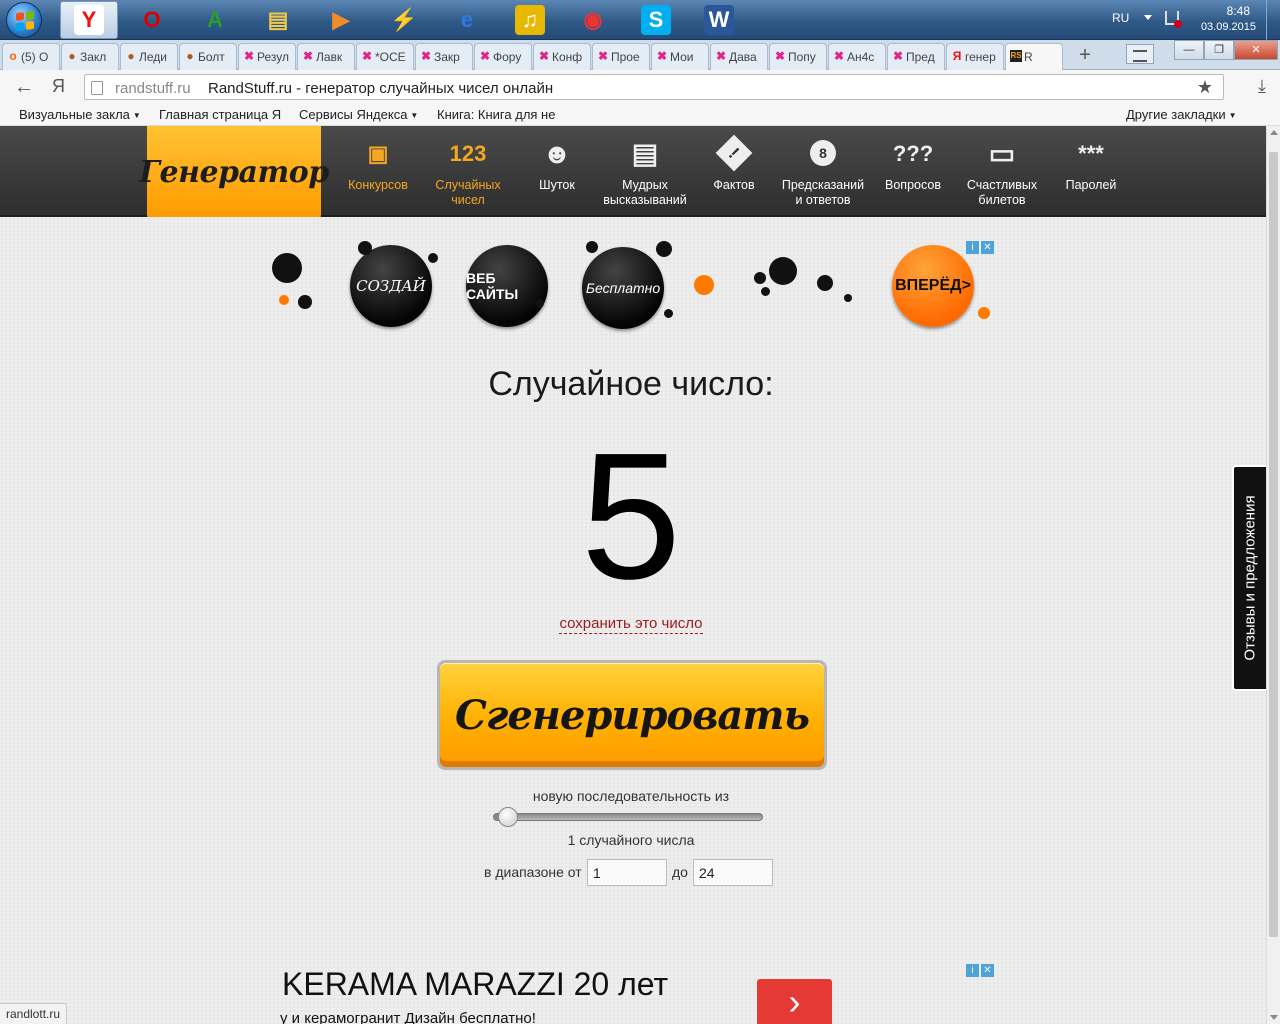  I want to click on nav-item-label: Мудрых высказываний, so click(645, 192).